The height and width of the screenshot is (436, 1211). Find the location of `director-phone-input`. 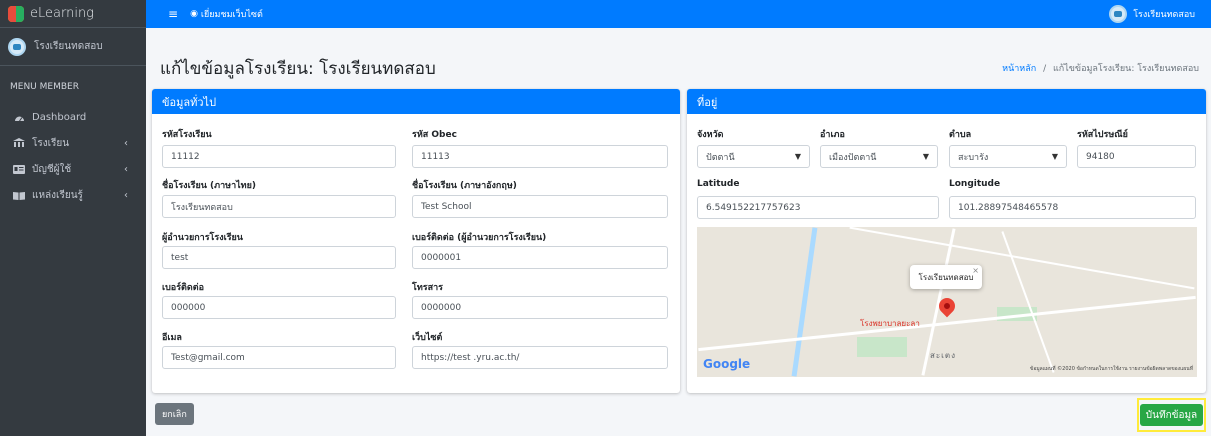

director-phone-input is located at coordinates (540, 257).